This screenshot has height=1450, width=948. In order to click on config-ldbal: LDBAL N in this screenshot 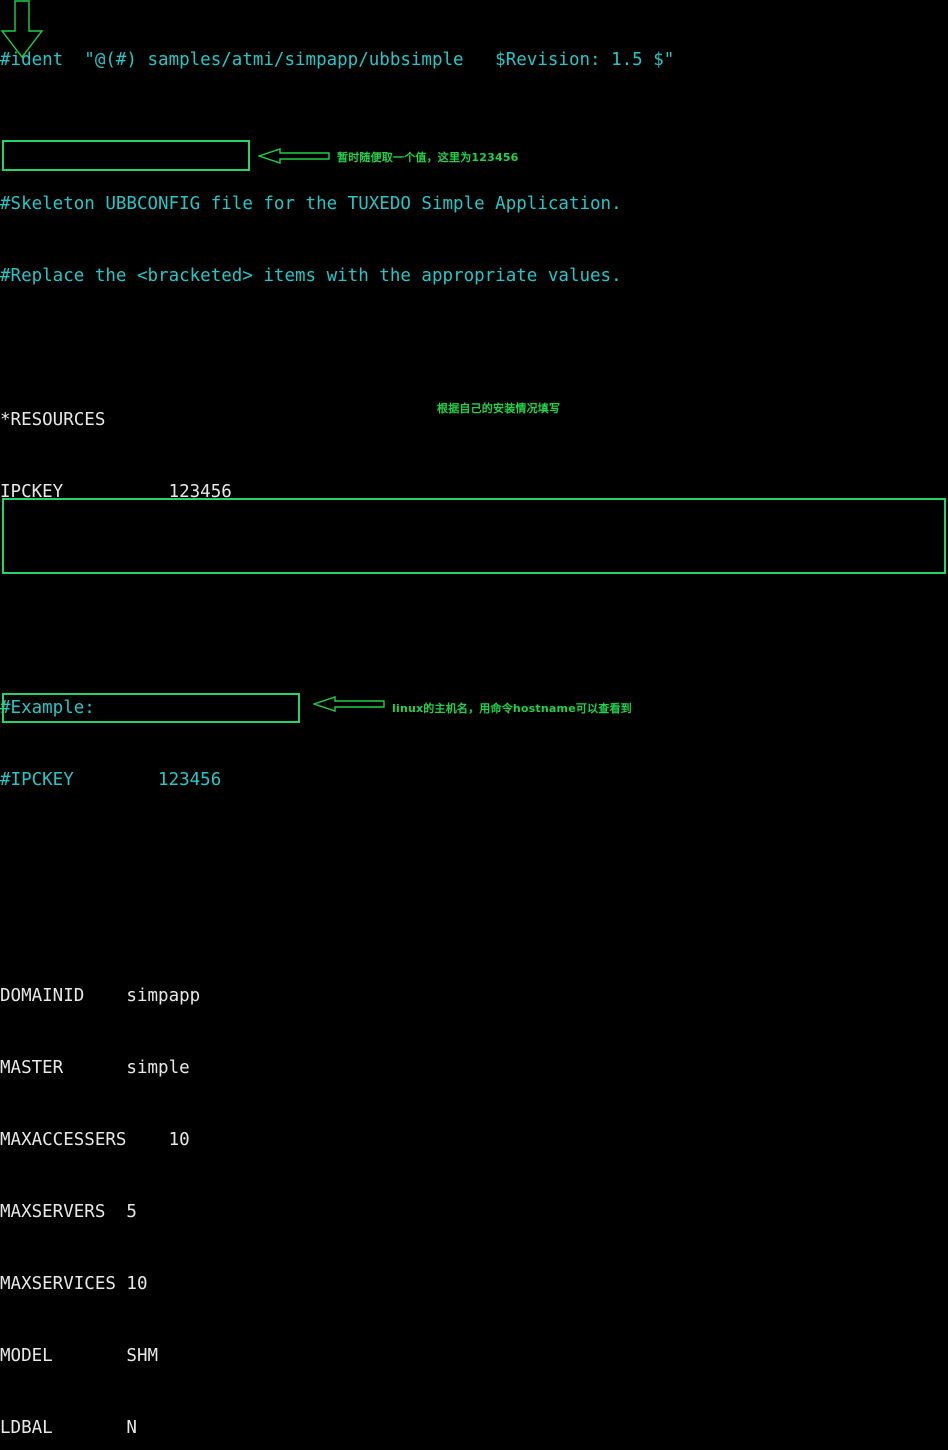, I will do `click(68, 1428)`.